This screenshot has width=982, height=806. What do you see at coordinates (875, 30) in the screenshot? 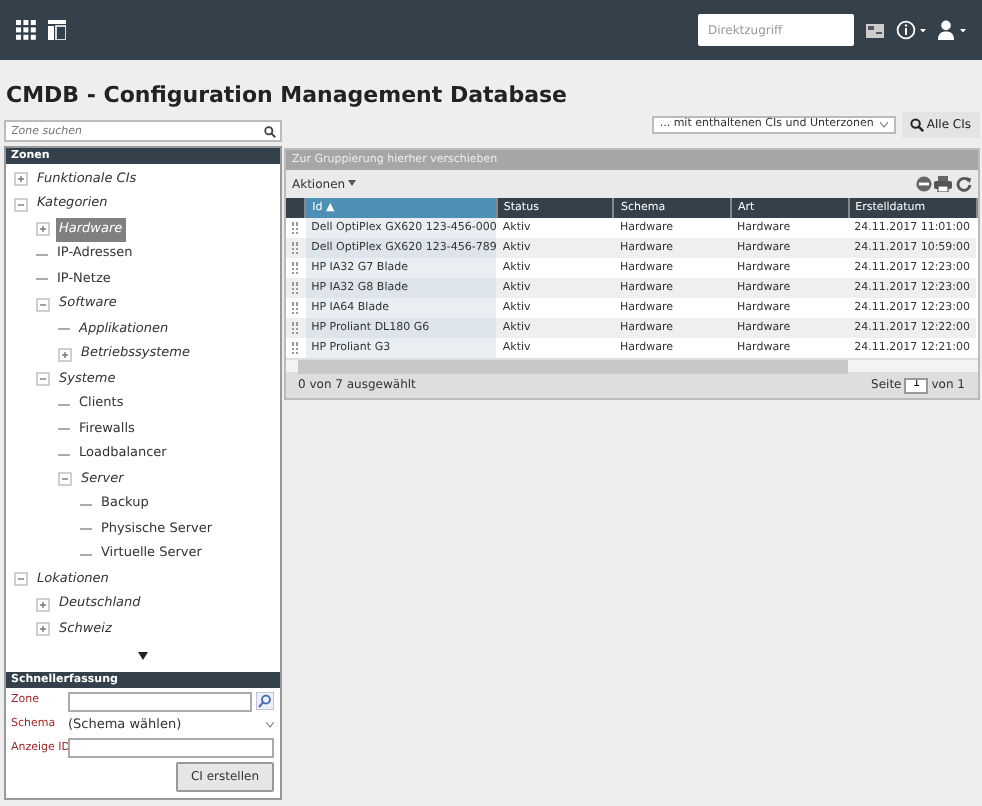
I see `card-icon` at bounding box center [875, 30].